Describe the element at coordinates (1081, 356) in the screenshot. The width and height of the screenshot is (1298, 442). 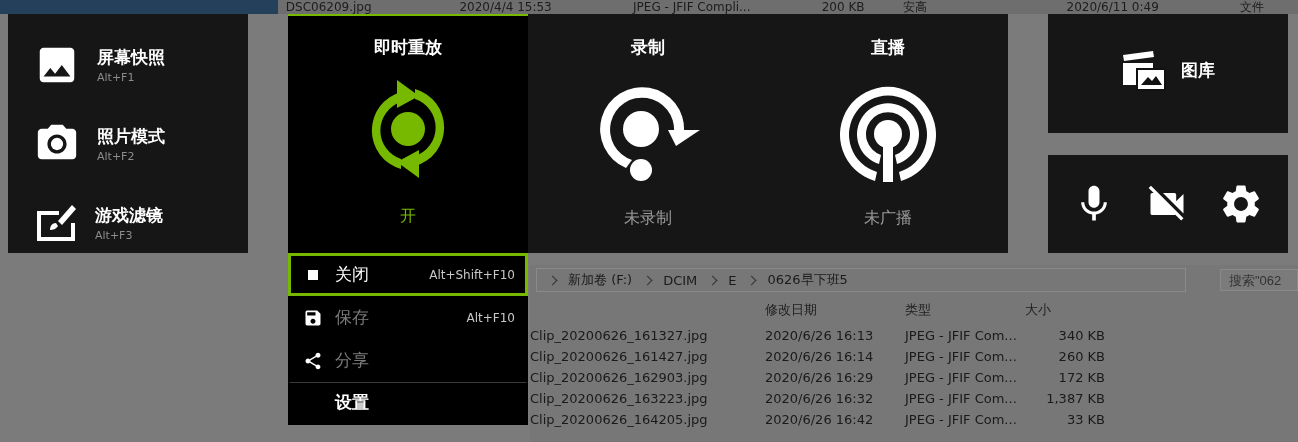
I see `file-size: 260 KB` at that location.